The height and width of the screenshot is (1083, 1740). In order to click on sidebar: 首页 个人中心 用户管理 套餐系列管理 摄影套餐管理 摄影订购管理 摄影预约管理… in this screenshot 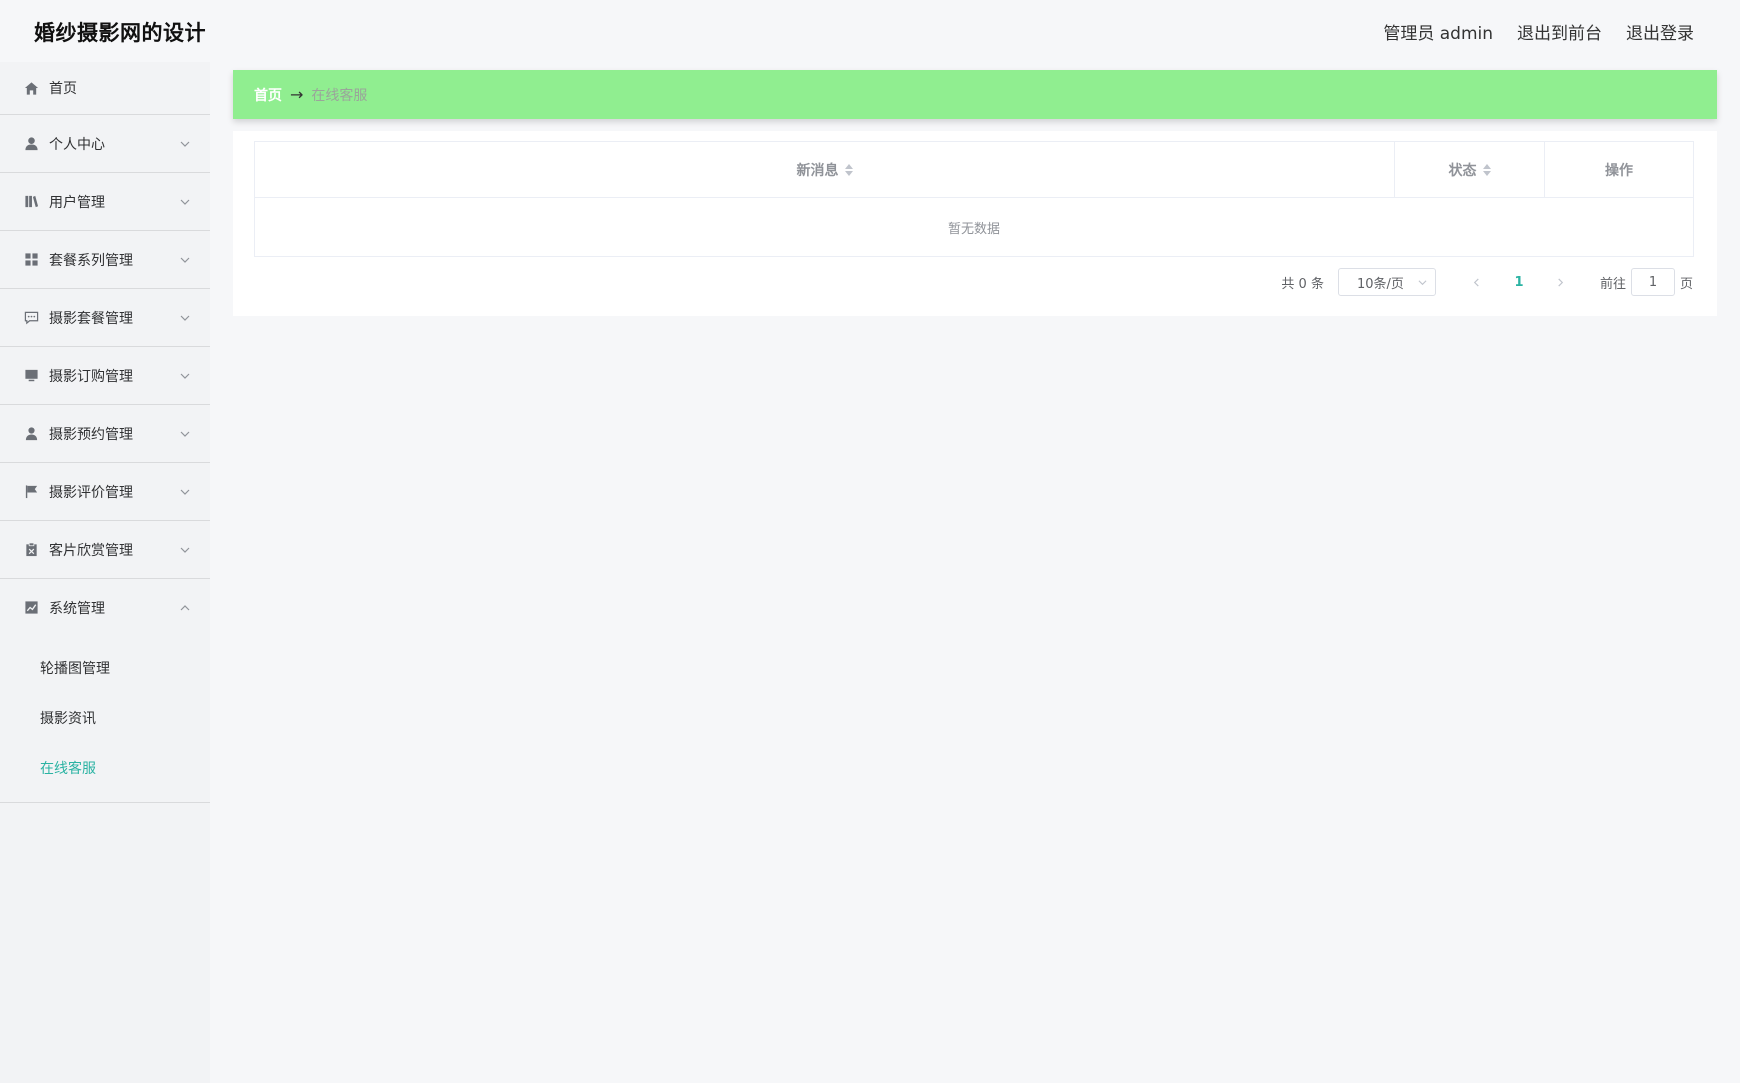, I will do `click(105, 572)`.